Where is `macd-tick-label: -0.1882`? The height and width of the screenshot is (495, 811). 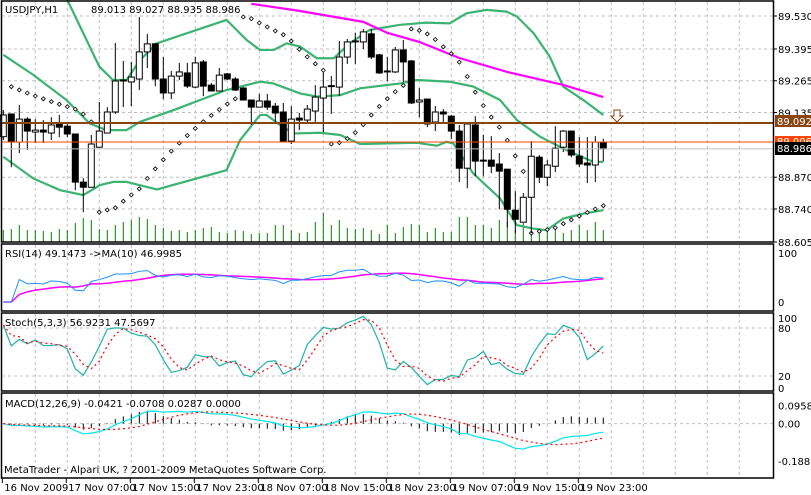 macd-tick-label: -0.1882 is located at coordinates (794, 462).